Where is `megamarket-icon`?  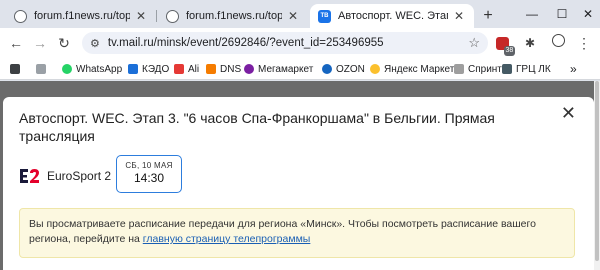
megamarket-icon is located at coordinates (249, 69).